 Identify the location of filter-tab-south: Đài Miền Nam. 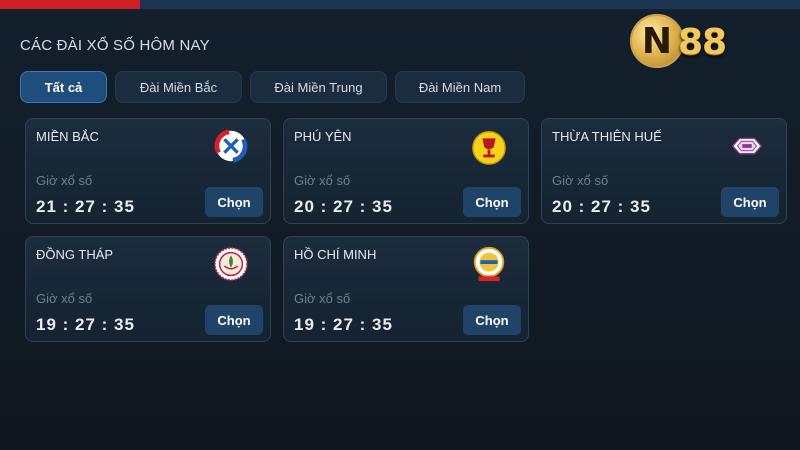
(460, 87).